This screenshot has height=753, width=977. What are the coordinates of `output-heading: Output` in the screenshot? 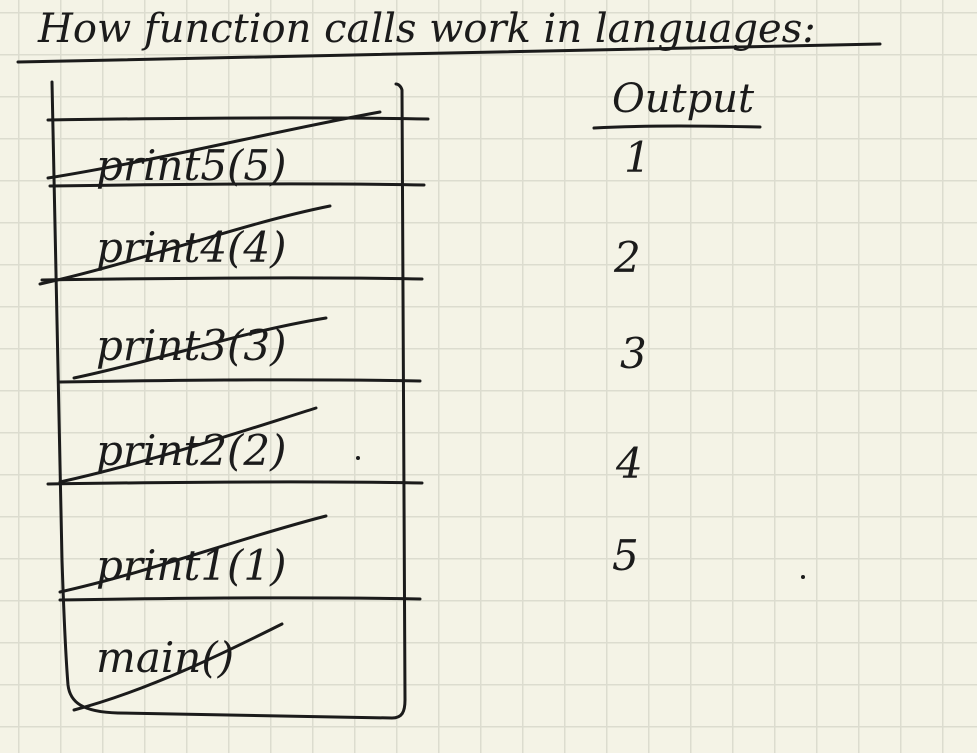 It's located at (683, 99).